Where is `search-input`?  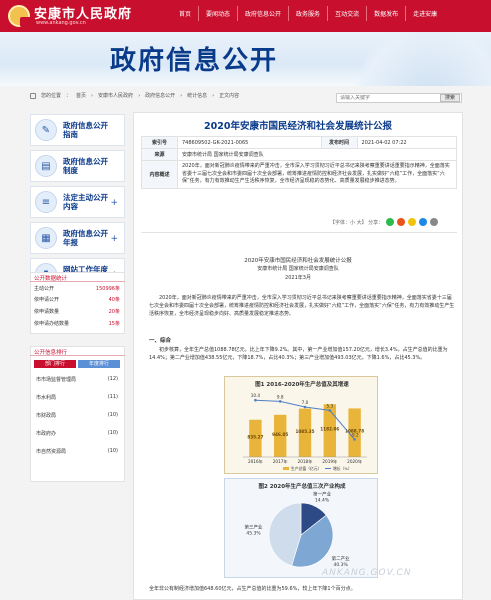
search-input is located at coordinates (385, 98).